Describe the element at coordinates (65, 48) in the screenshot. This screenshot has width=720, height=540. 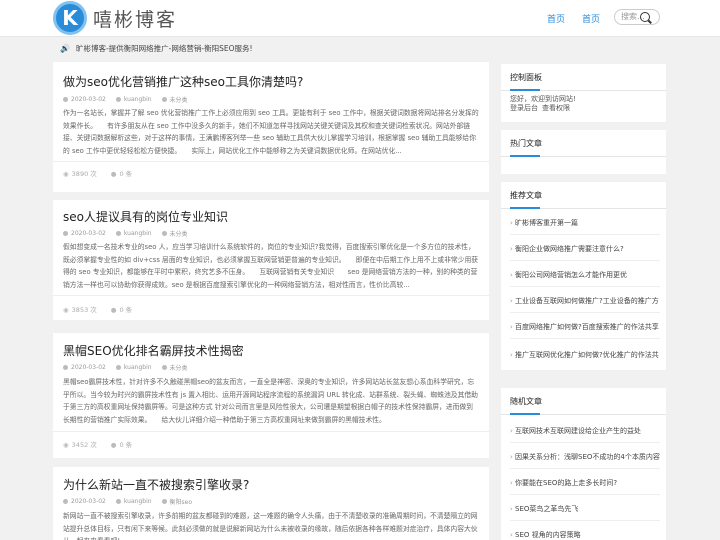
I see `speaker-icon: 🔊` at that location.